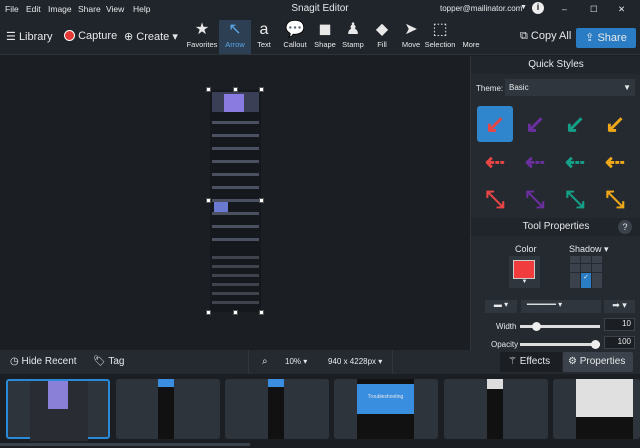 This screenshot has width=640, height=448. What do you see at coordinates (296, 361) in the screenshot?
I see `zoom-select: 10% ▾` at bounding box center [296, 361].